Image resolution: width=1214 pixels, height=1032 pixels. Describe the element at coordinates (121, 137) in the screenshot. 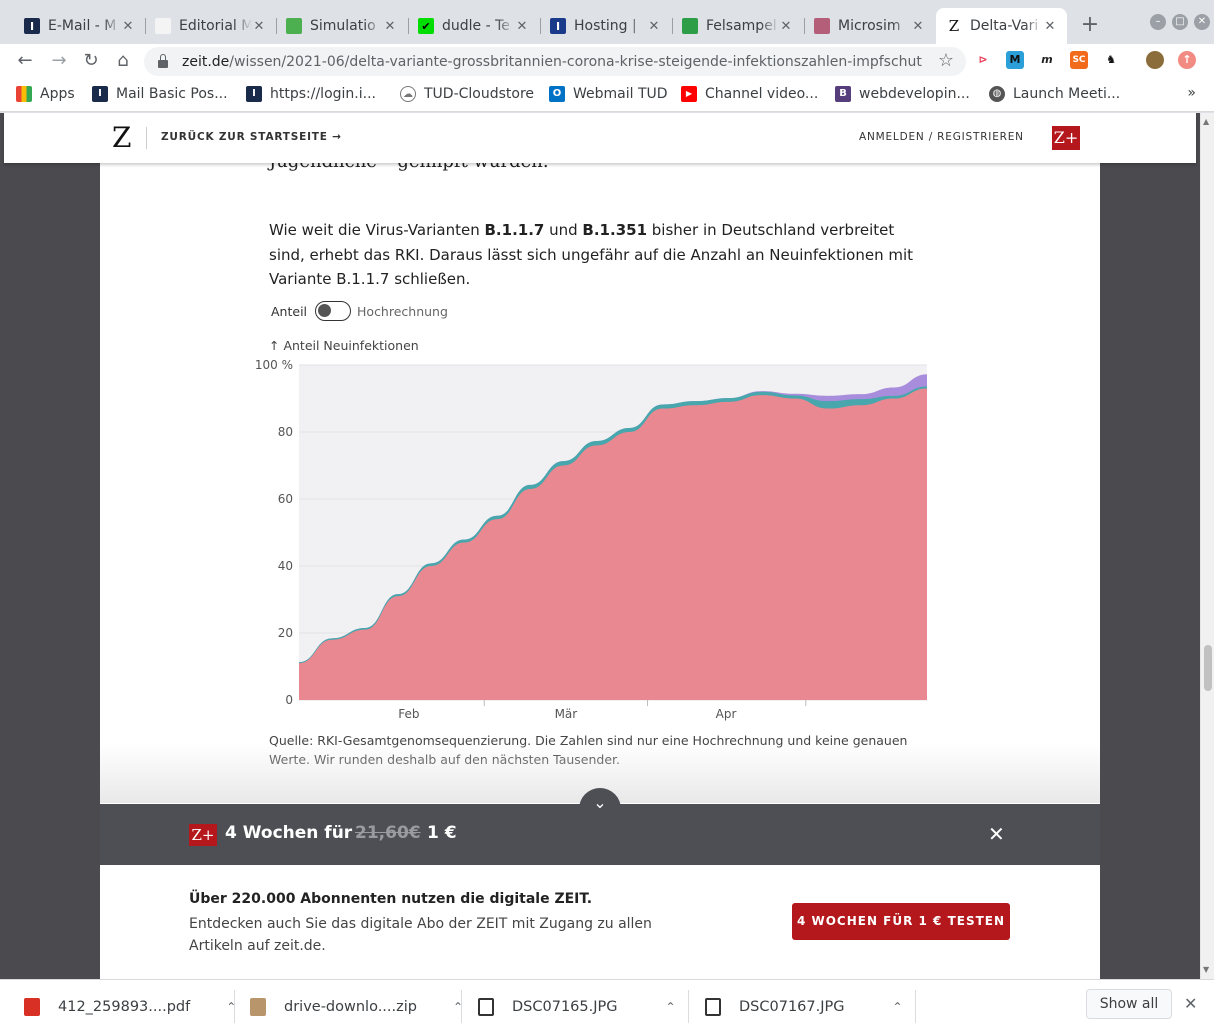

I see `zeit-logo: Z` at that location.